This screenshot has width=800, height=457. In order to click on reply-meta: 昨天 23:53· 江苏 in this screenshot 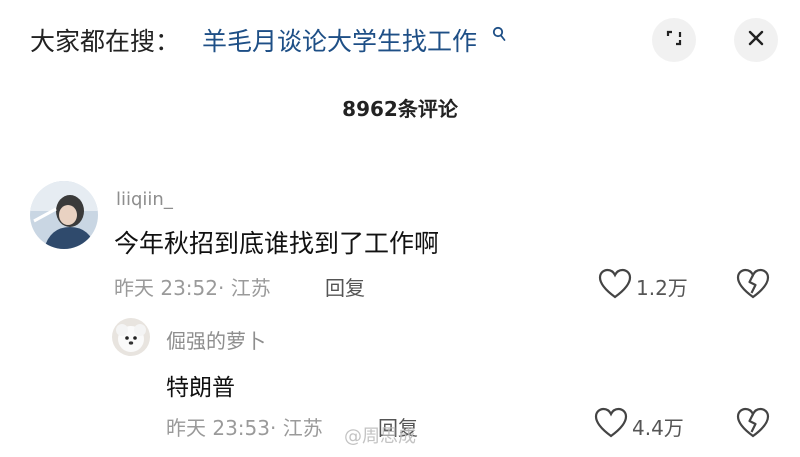, I will do `click(244, 428)`.